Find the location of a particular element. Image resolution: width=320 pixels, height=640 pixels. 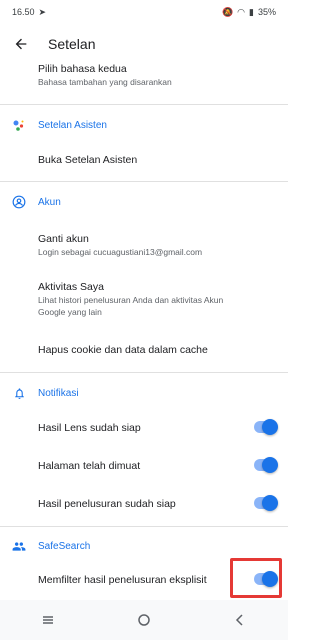

status-left: 16.50 ➤ is located at coordinates (29, 12).